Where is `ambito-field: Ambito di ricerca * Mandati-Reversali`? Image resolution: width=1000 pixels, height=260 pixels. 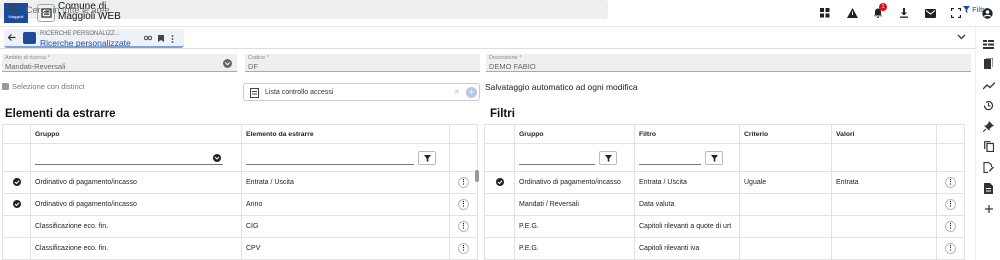
ambito-field: Ambito di ricerca * Mandati-Reversali is located at coordinates (119, 63).